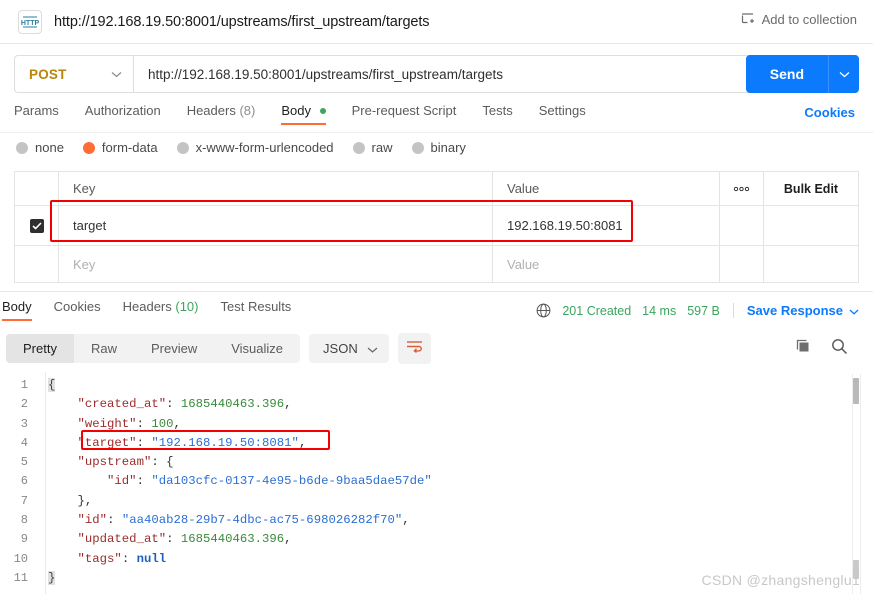 This screenshot has height=594, width=873. What do you see at coordinates (247, 110) in the screenshot?
I see `tab-headers-count: (8)` at bounding box center [247, 110].